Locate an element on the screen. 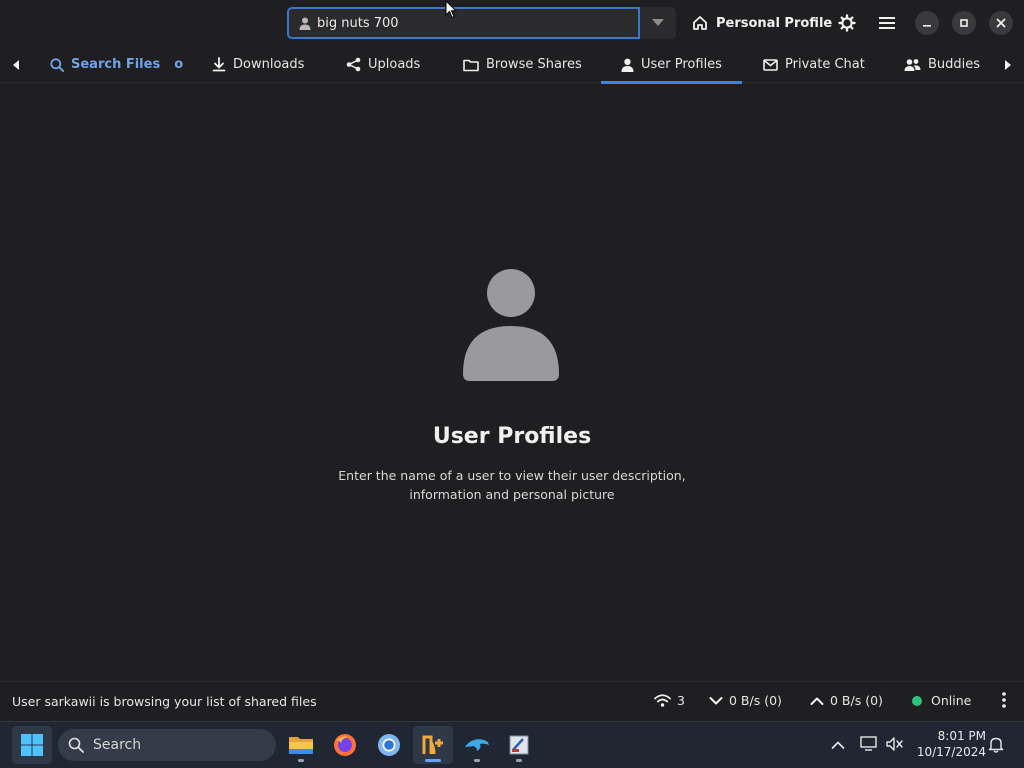 The image size is (1024, 768). wifi-icon is located at coordinates (662, 700).